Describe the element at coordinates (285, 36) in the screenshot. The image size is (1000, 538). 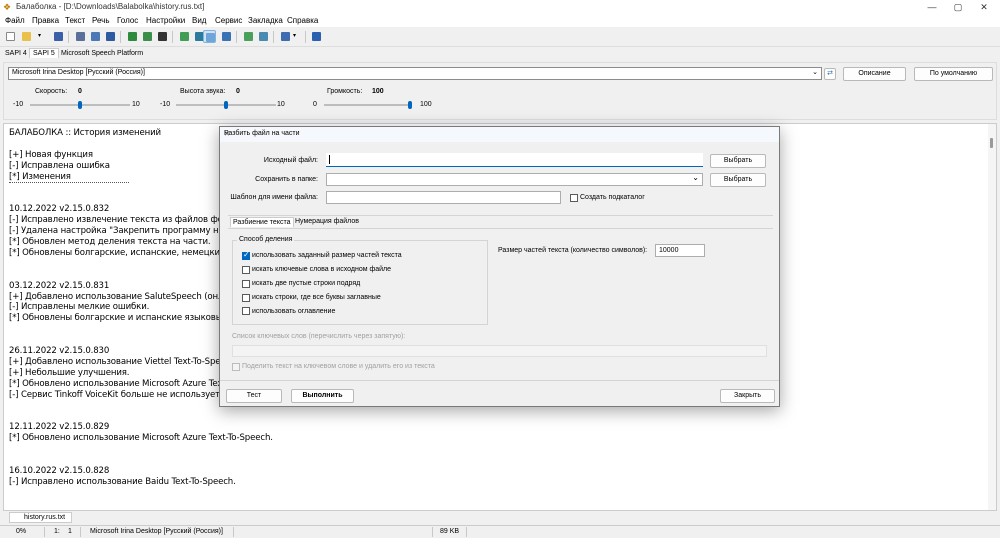
I see `window-button` at that location.